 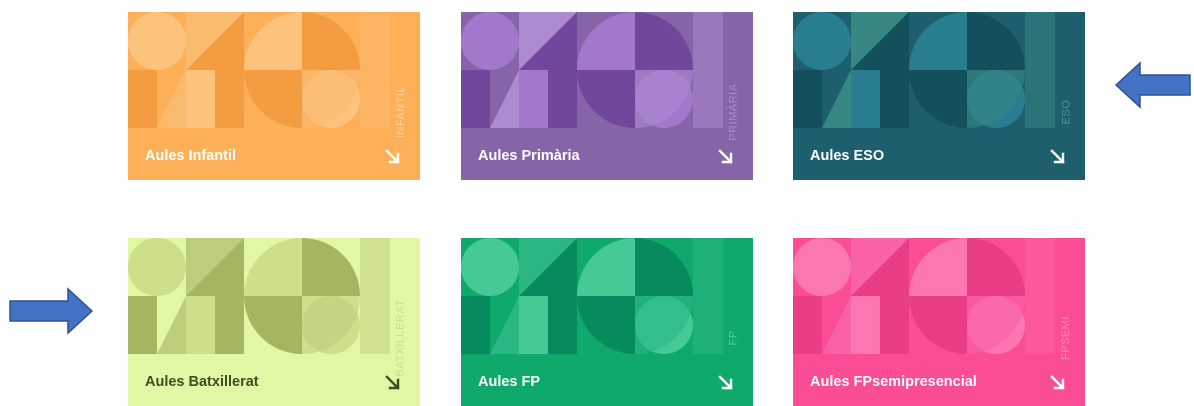 I want to click on card-title: Aules FPsemipresencial, so click(x=893, y=382).